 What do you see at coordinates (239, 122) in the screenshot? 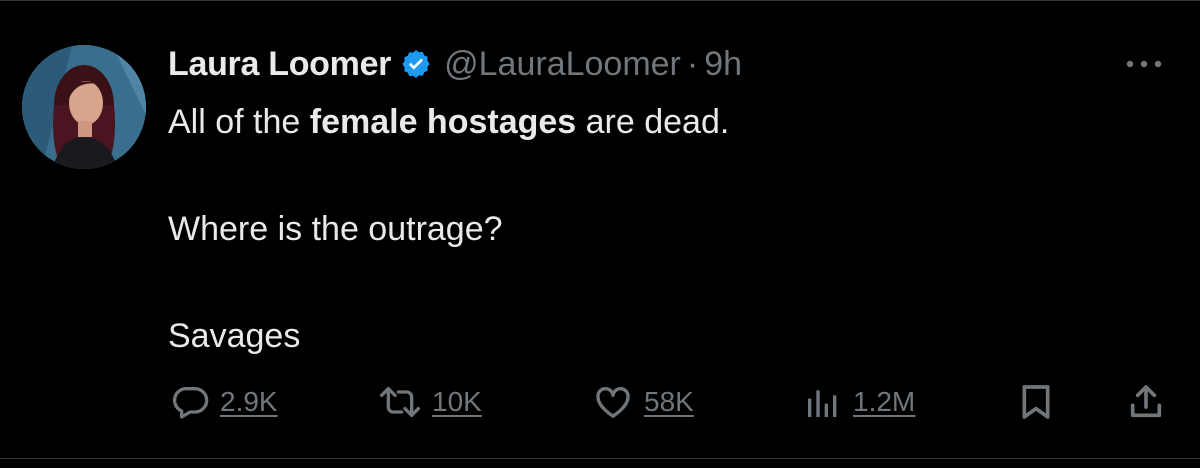
I see `tweet-text-segment: All of the` at bounding box center [239, 122].